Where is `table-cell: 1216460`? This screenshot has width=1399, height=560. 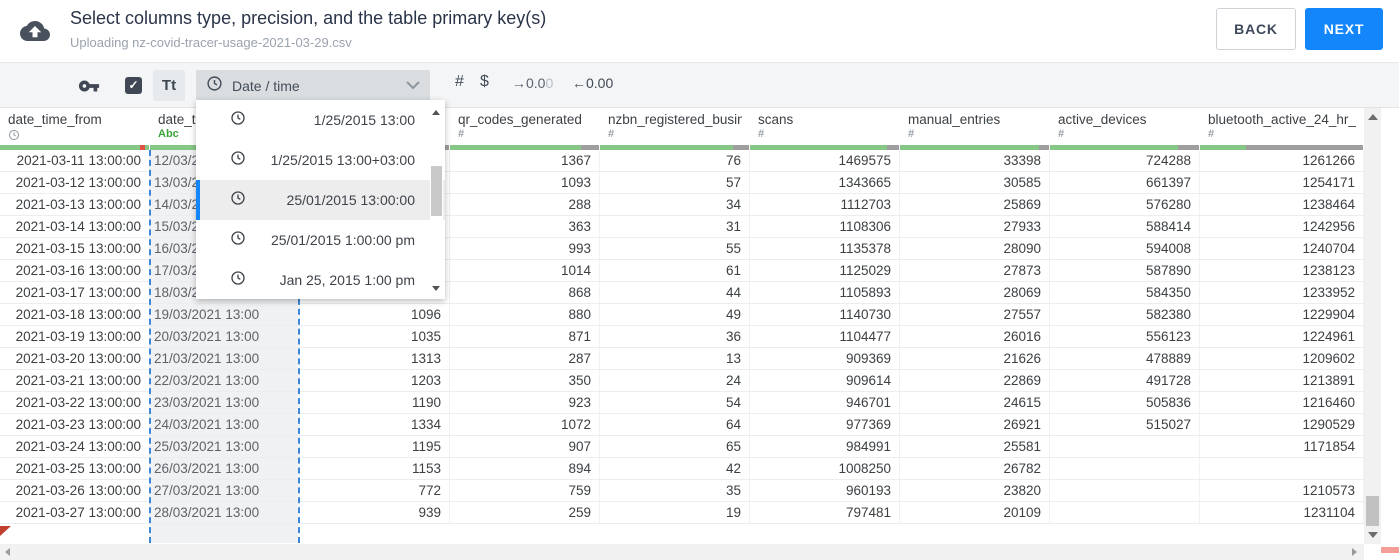 table-cell: 1216460 is located at coordinates (1282, 402).